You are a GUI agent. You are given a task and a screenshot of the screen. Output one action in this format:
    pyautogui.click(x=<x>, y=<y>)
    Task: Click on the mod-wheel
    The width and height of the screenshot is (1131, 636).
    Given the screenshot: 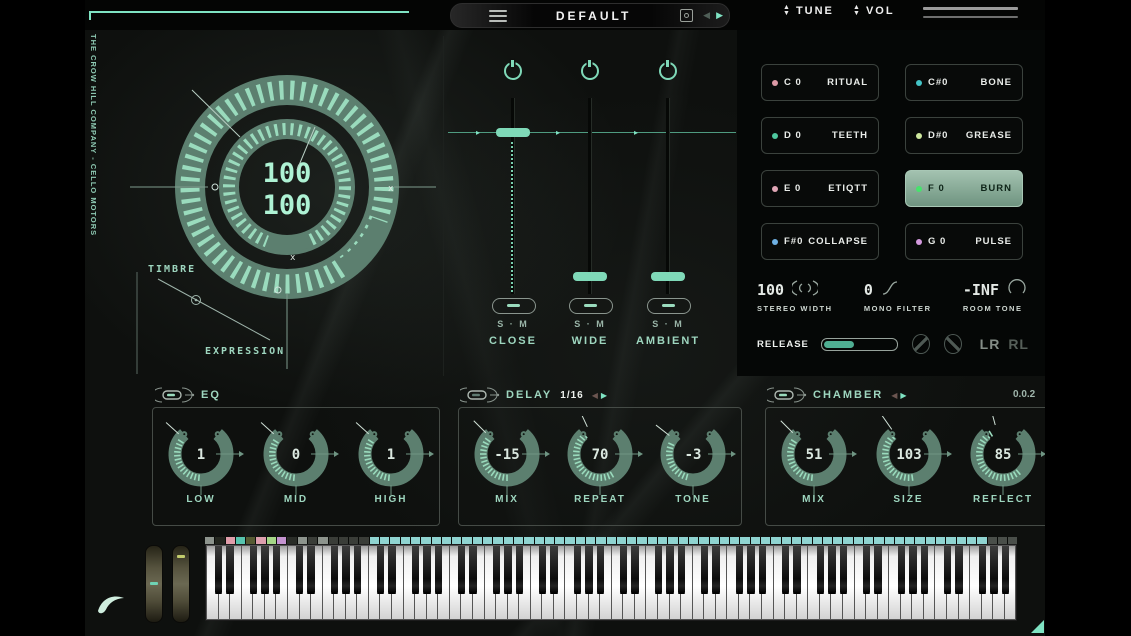 What is the action you would take?
    pyautogui.click(x=181, y=584)
    